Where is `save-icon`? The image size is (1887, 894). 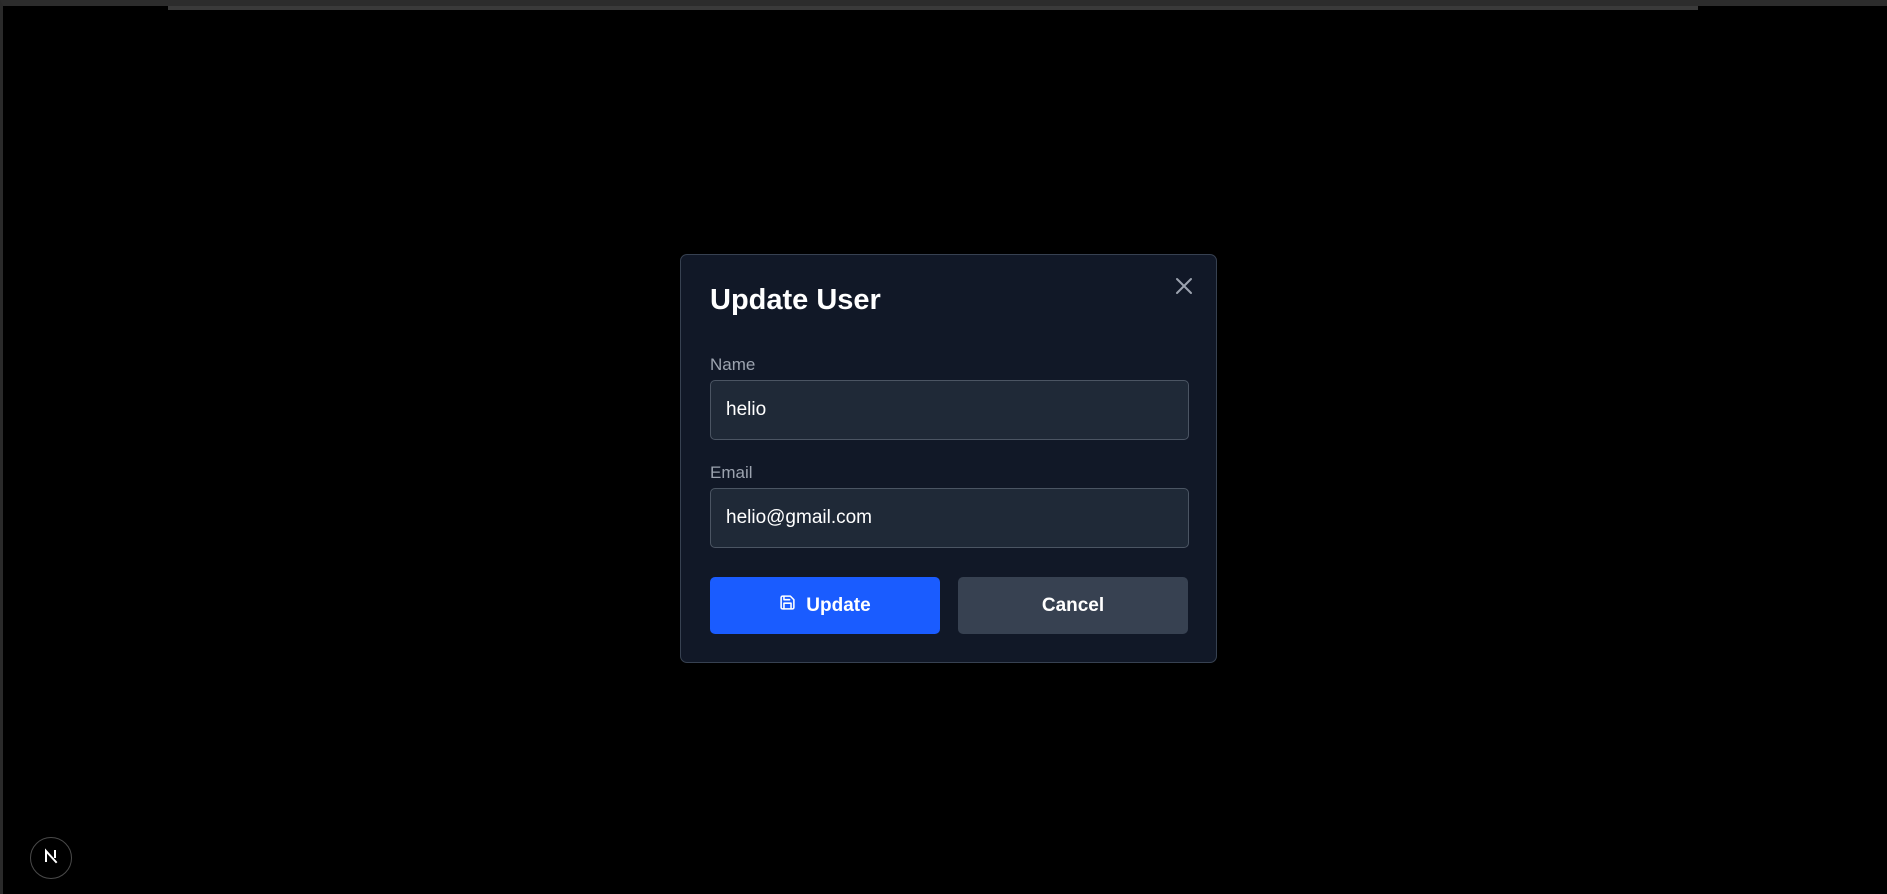
save-icon is located at coordinates (787, 605).